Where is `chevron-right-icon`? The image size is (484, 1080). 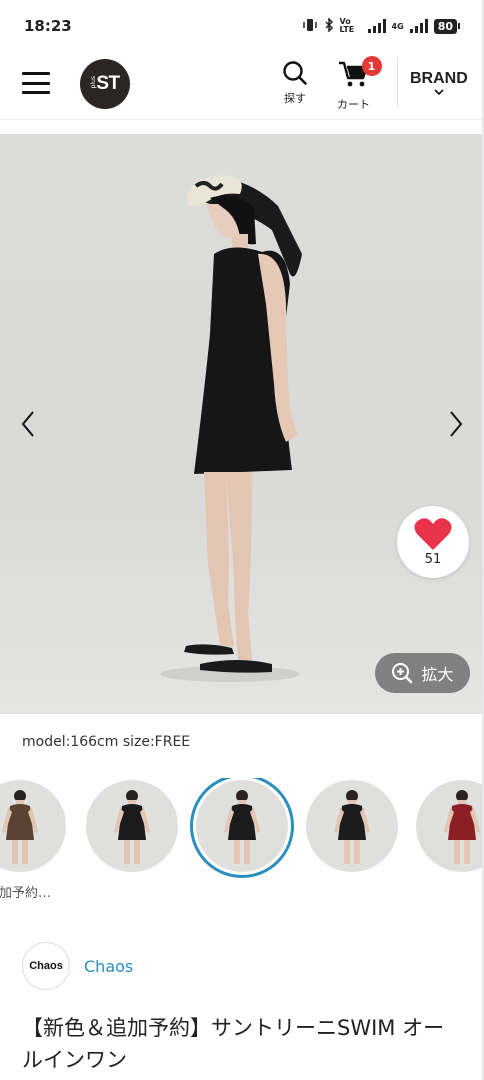 chevron-right-icon is located at coordinates (456, 424).